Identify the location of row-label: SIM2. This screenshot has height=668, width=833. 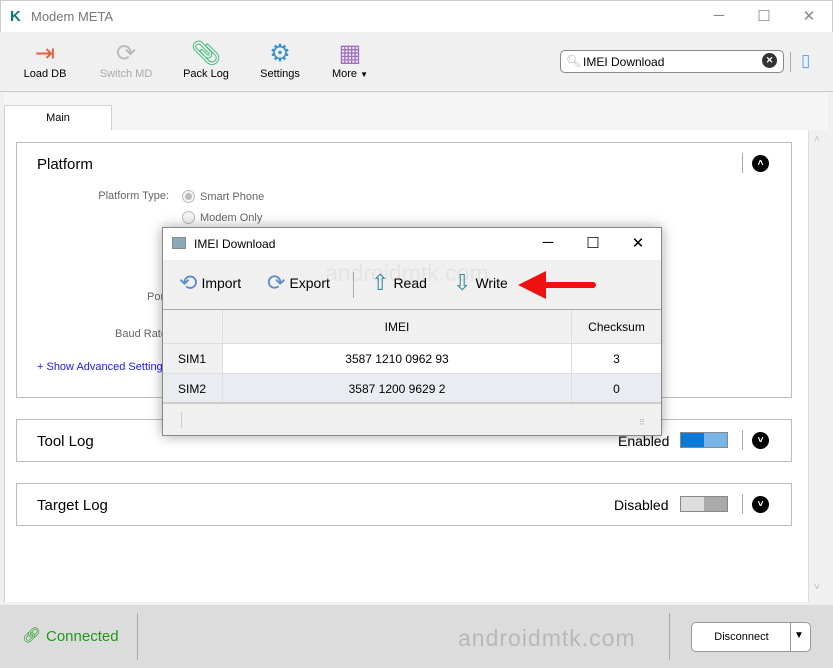
(193, 388).